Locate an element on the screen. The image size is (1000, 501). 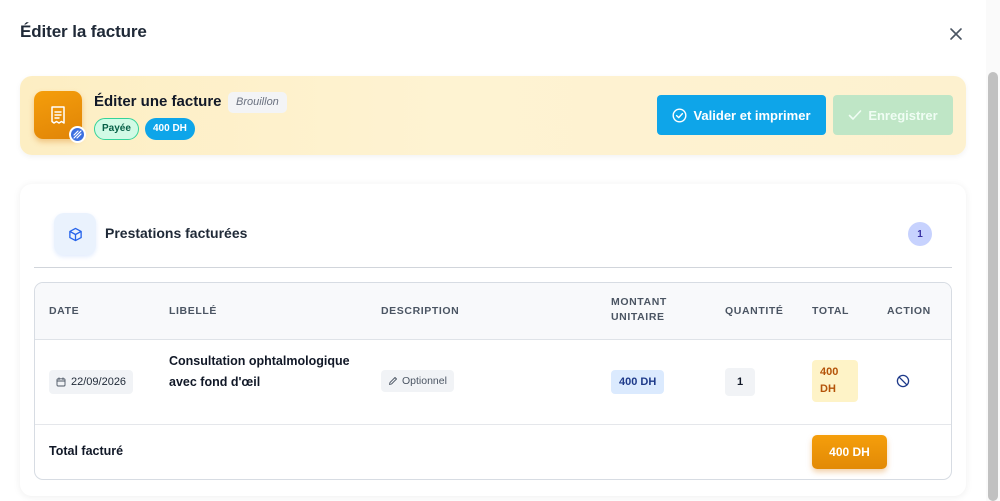
remove-row-button is located at coordinates (903, 381).